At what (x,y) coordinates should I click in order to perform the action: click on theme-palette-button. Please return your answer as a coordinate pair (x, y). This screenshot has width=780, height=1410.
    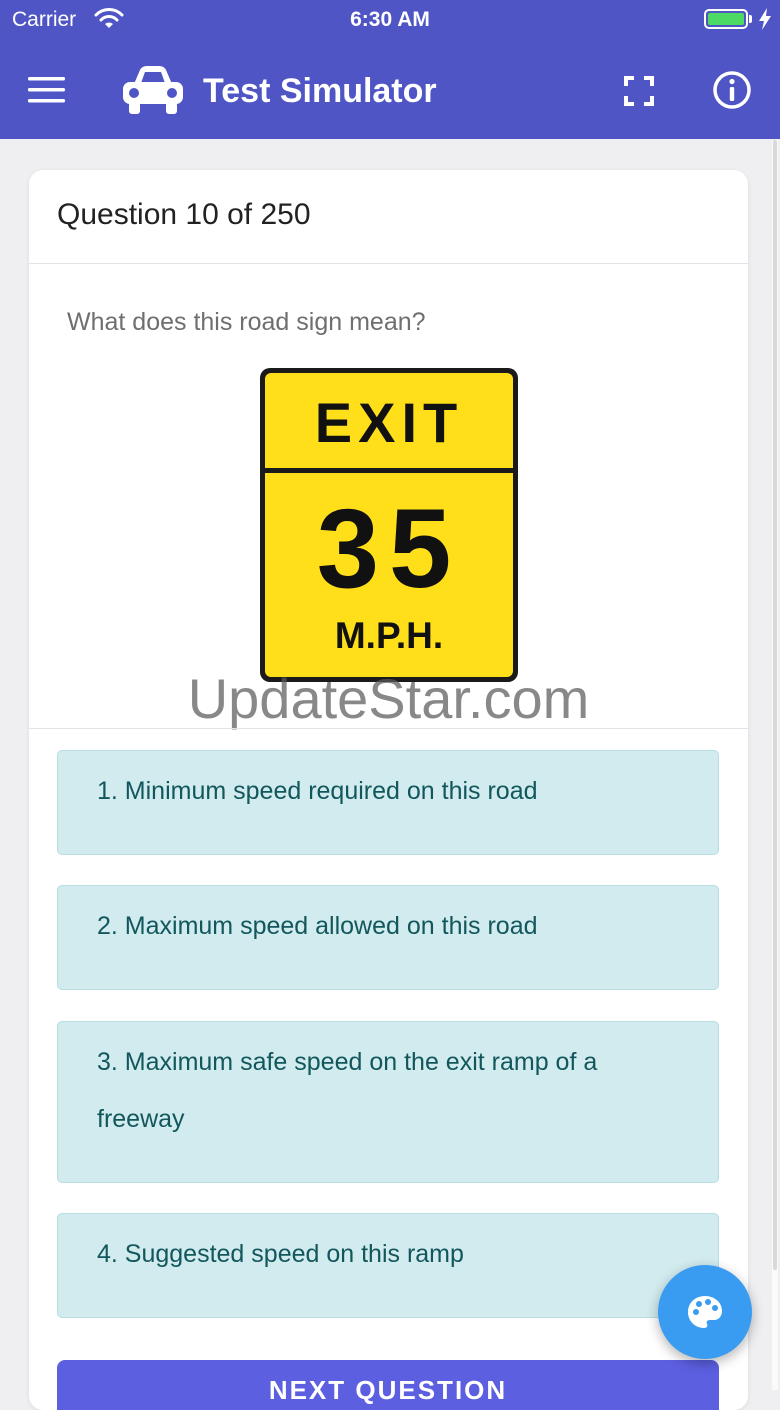
    Looking at the image, I should click on (705, 1312).